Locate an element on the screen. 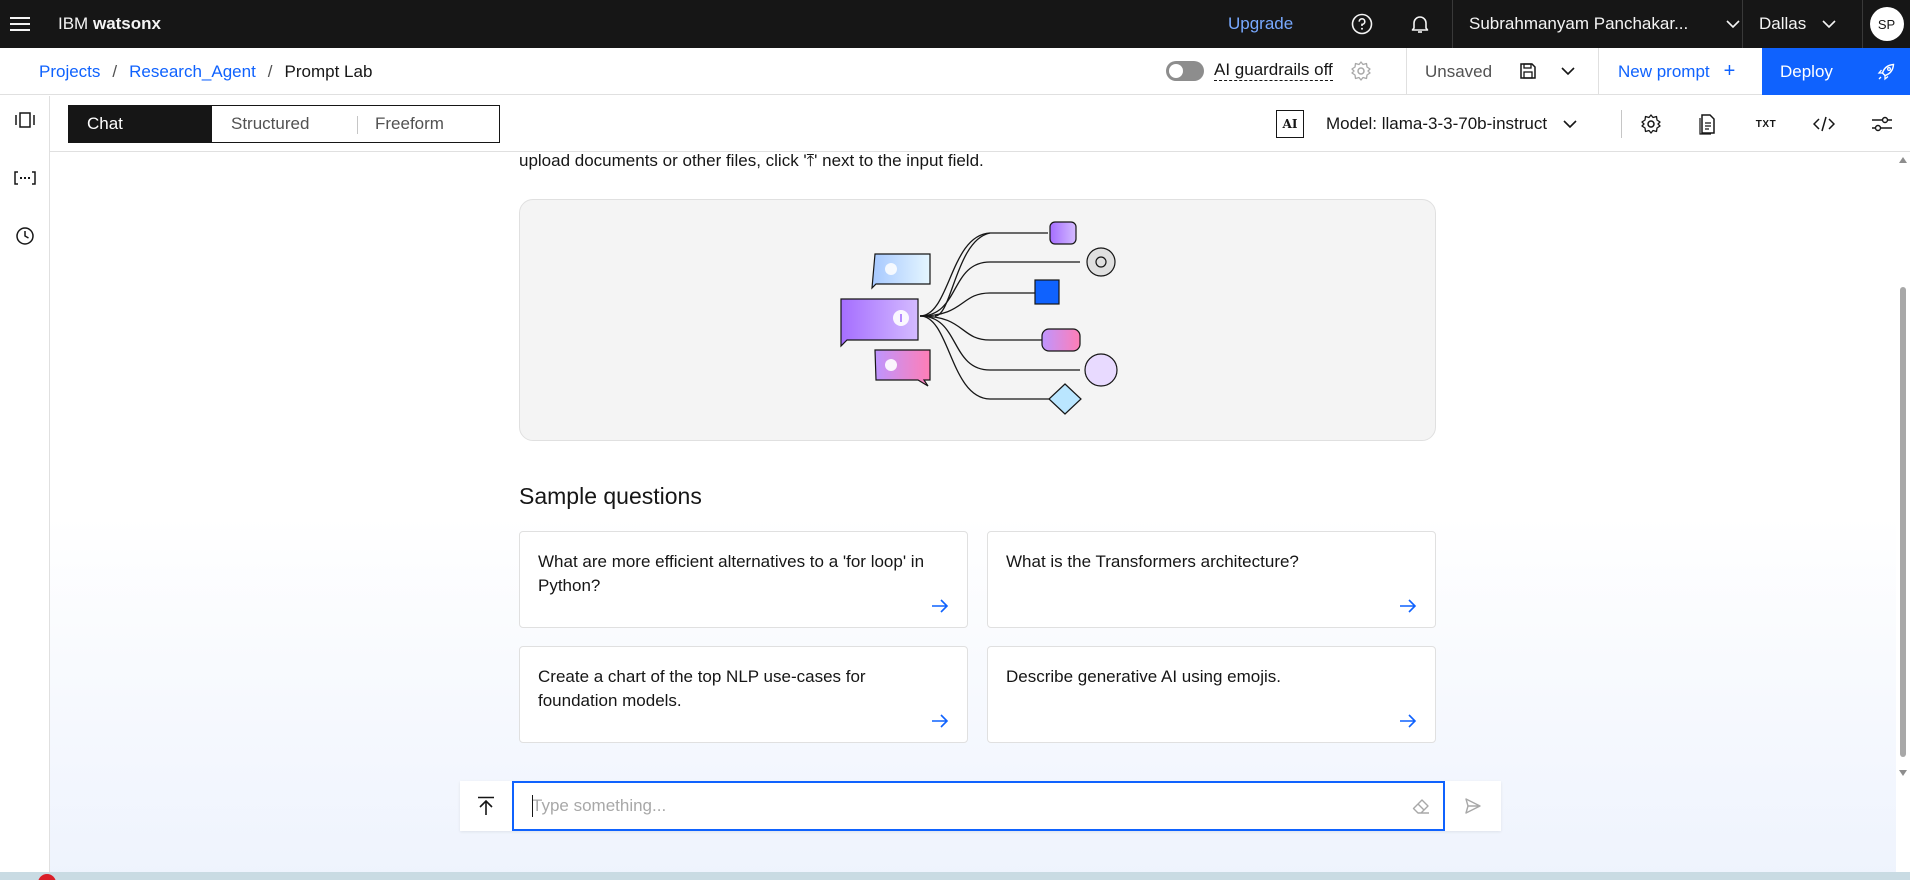  upgrade-link: Upgrade is located at coordinates (1260, 24).